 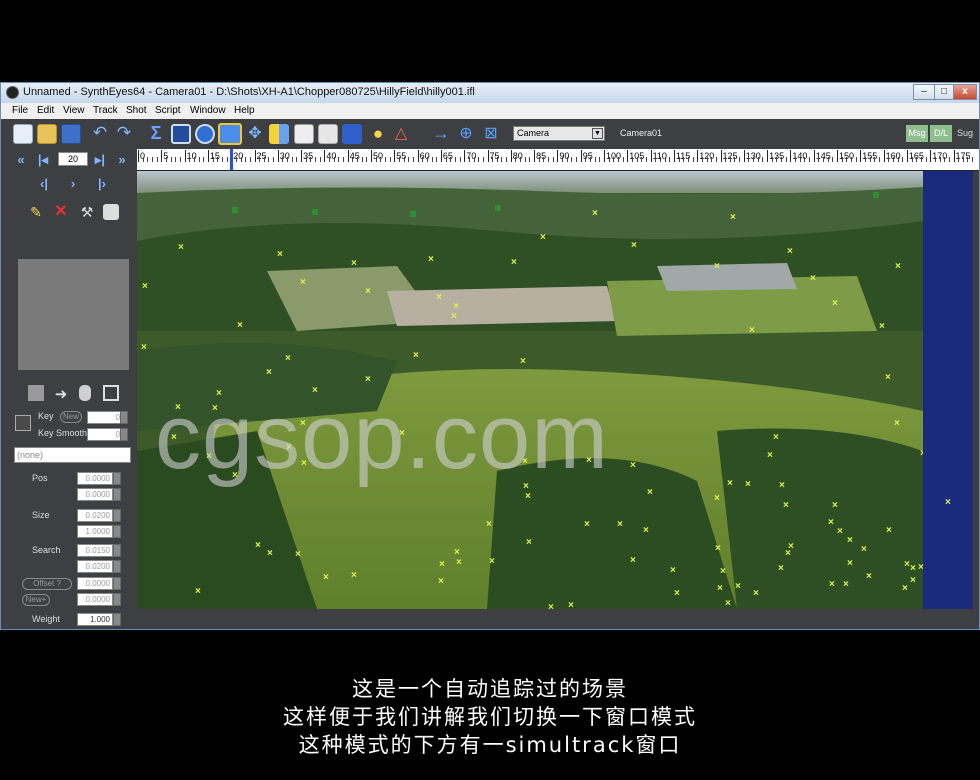 I want to click on eyedropper-icon: ✎, so click(x=36, y=212).